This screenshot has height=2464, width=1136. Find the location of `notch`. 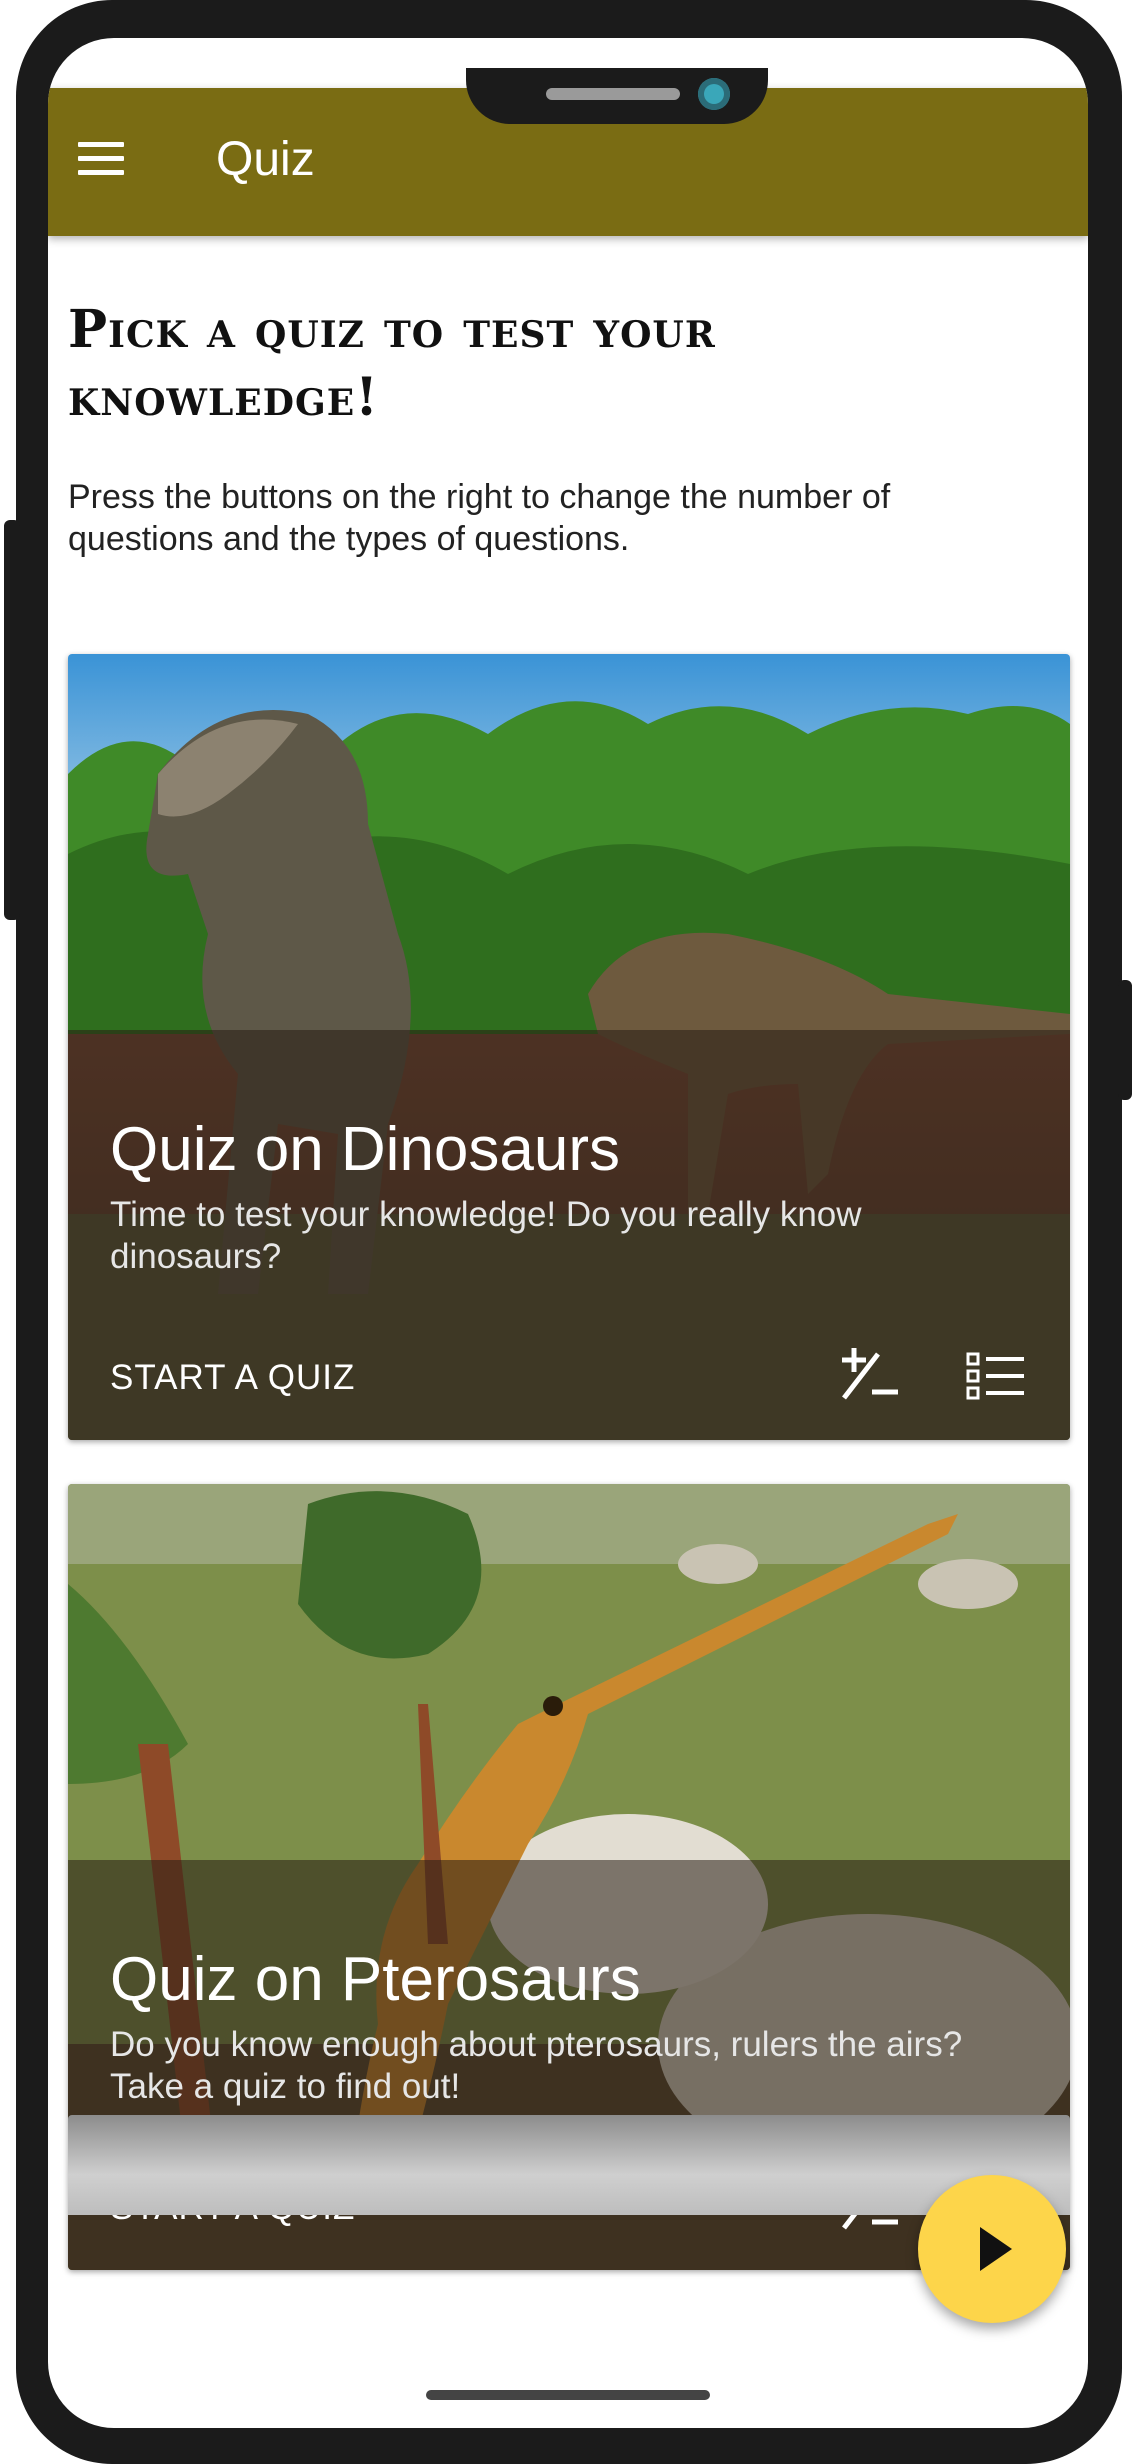

notch is located at coordinates (617, 96).